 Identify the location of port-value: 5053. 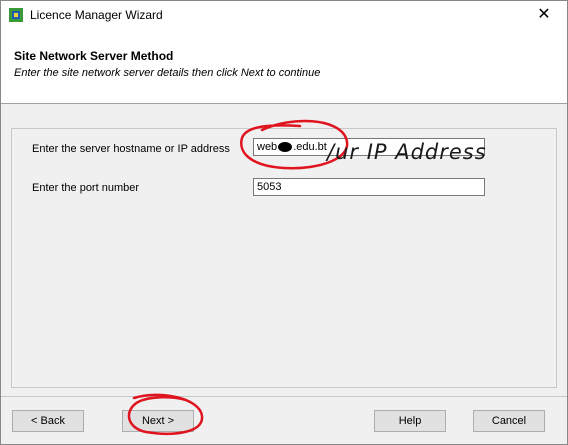
(269, 187).